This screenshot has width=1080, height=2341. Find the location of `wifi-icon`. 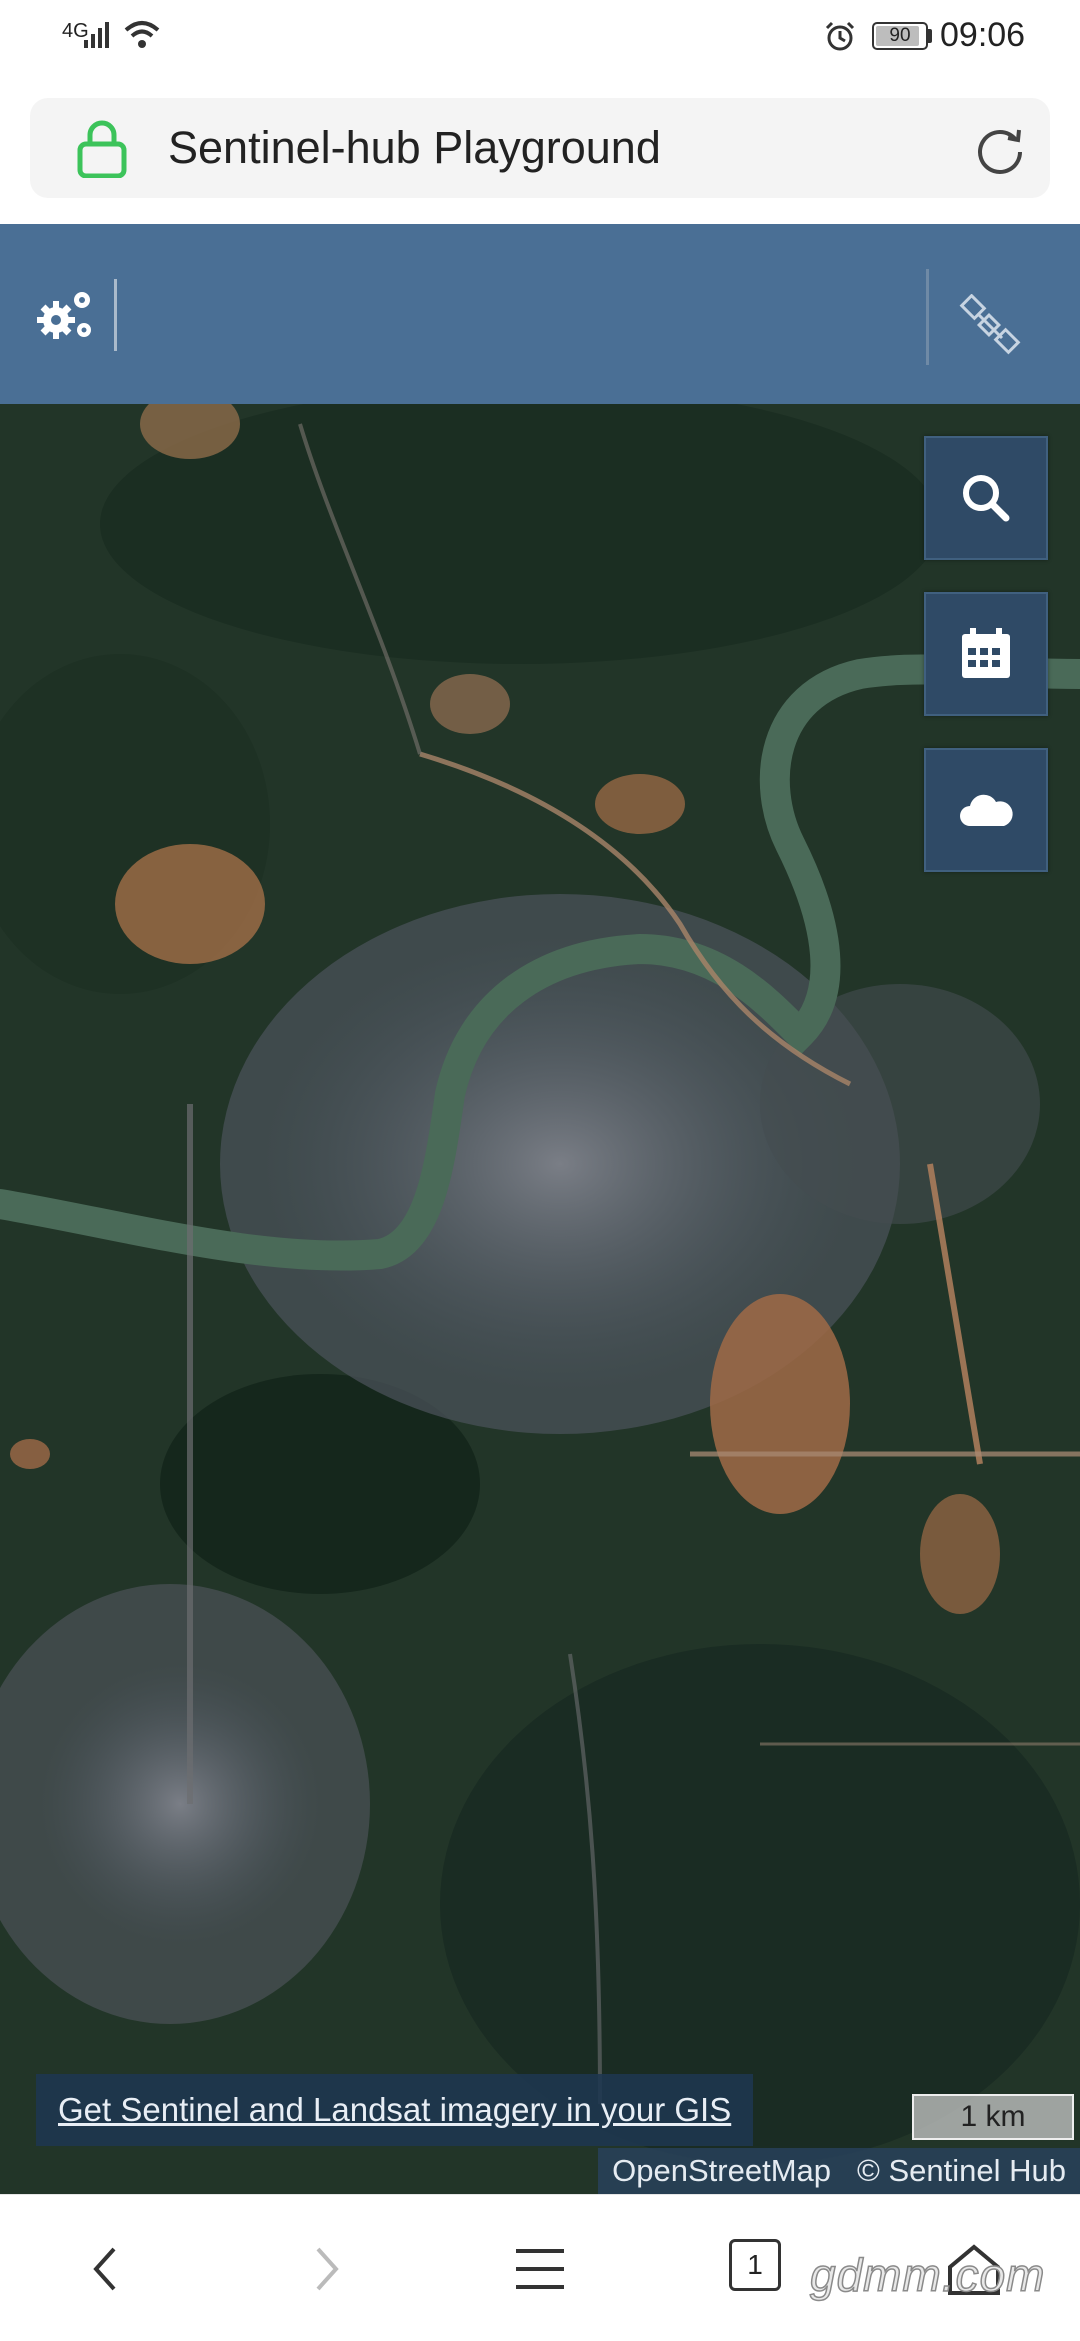

wifi-icon is located at coordinates (142, 34).